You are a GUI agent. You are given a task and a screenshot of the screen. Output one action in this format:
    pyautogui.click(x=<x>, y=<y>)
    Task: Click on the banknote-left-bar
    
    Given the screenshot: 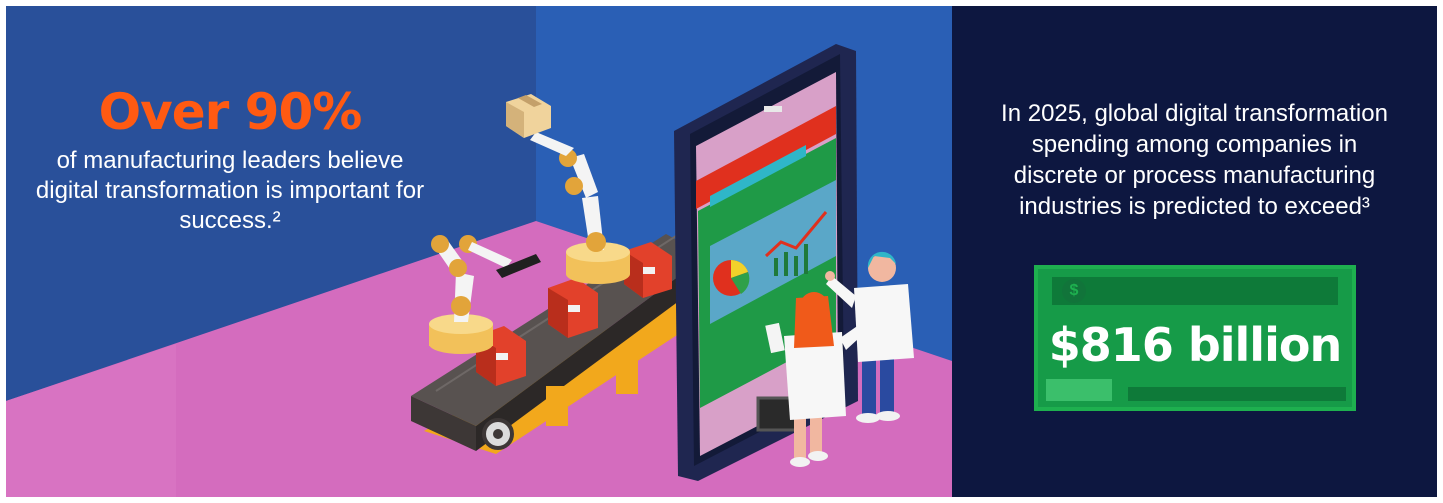 What is the action you would take?
    pyautogui.click(x=1079, y=390)
    